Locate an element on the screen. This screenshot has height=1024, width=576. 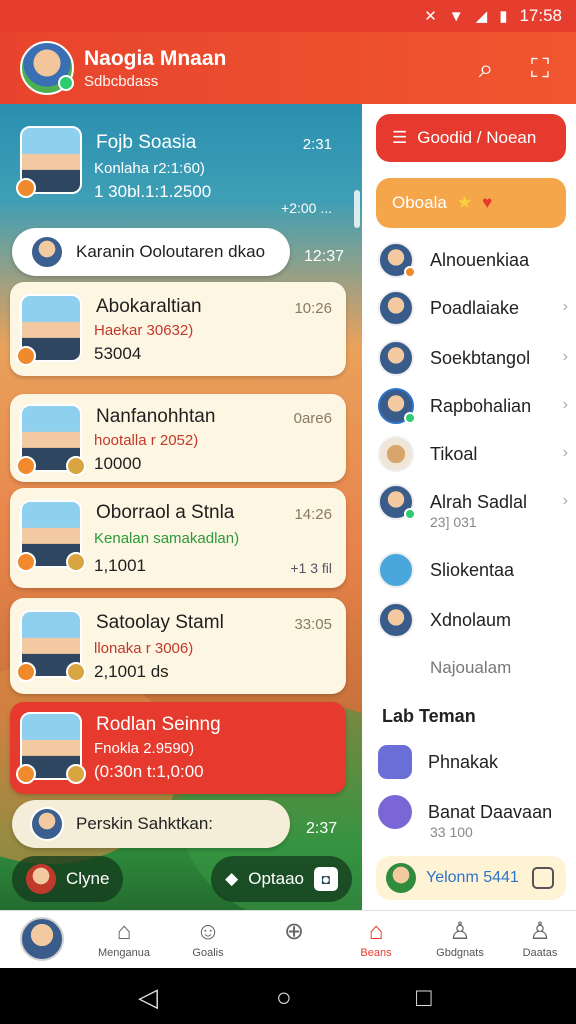
contact-item: Banat Daavaan 33 100 is located at coordinates (473, 815).